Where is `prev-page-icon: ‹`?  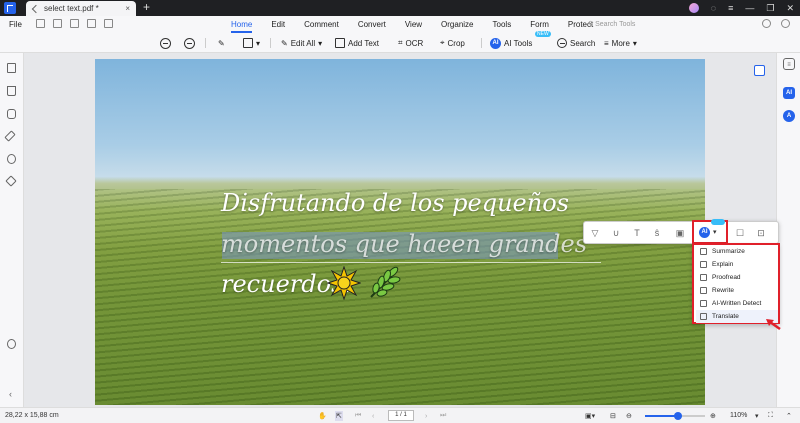
prev-page-icon: ‹ is located at coordinates (373, 416).